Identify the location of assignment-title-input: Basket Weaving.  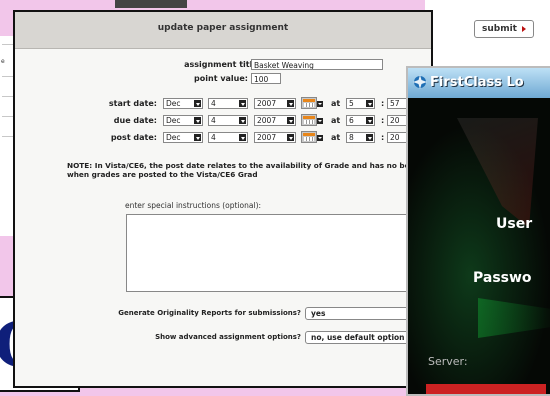
(317, 64).